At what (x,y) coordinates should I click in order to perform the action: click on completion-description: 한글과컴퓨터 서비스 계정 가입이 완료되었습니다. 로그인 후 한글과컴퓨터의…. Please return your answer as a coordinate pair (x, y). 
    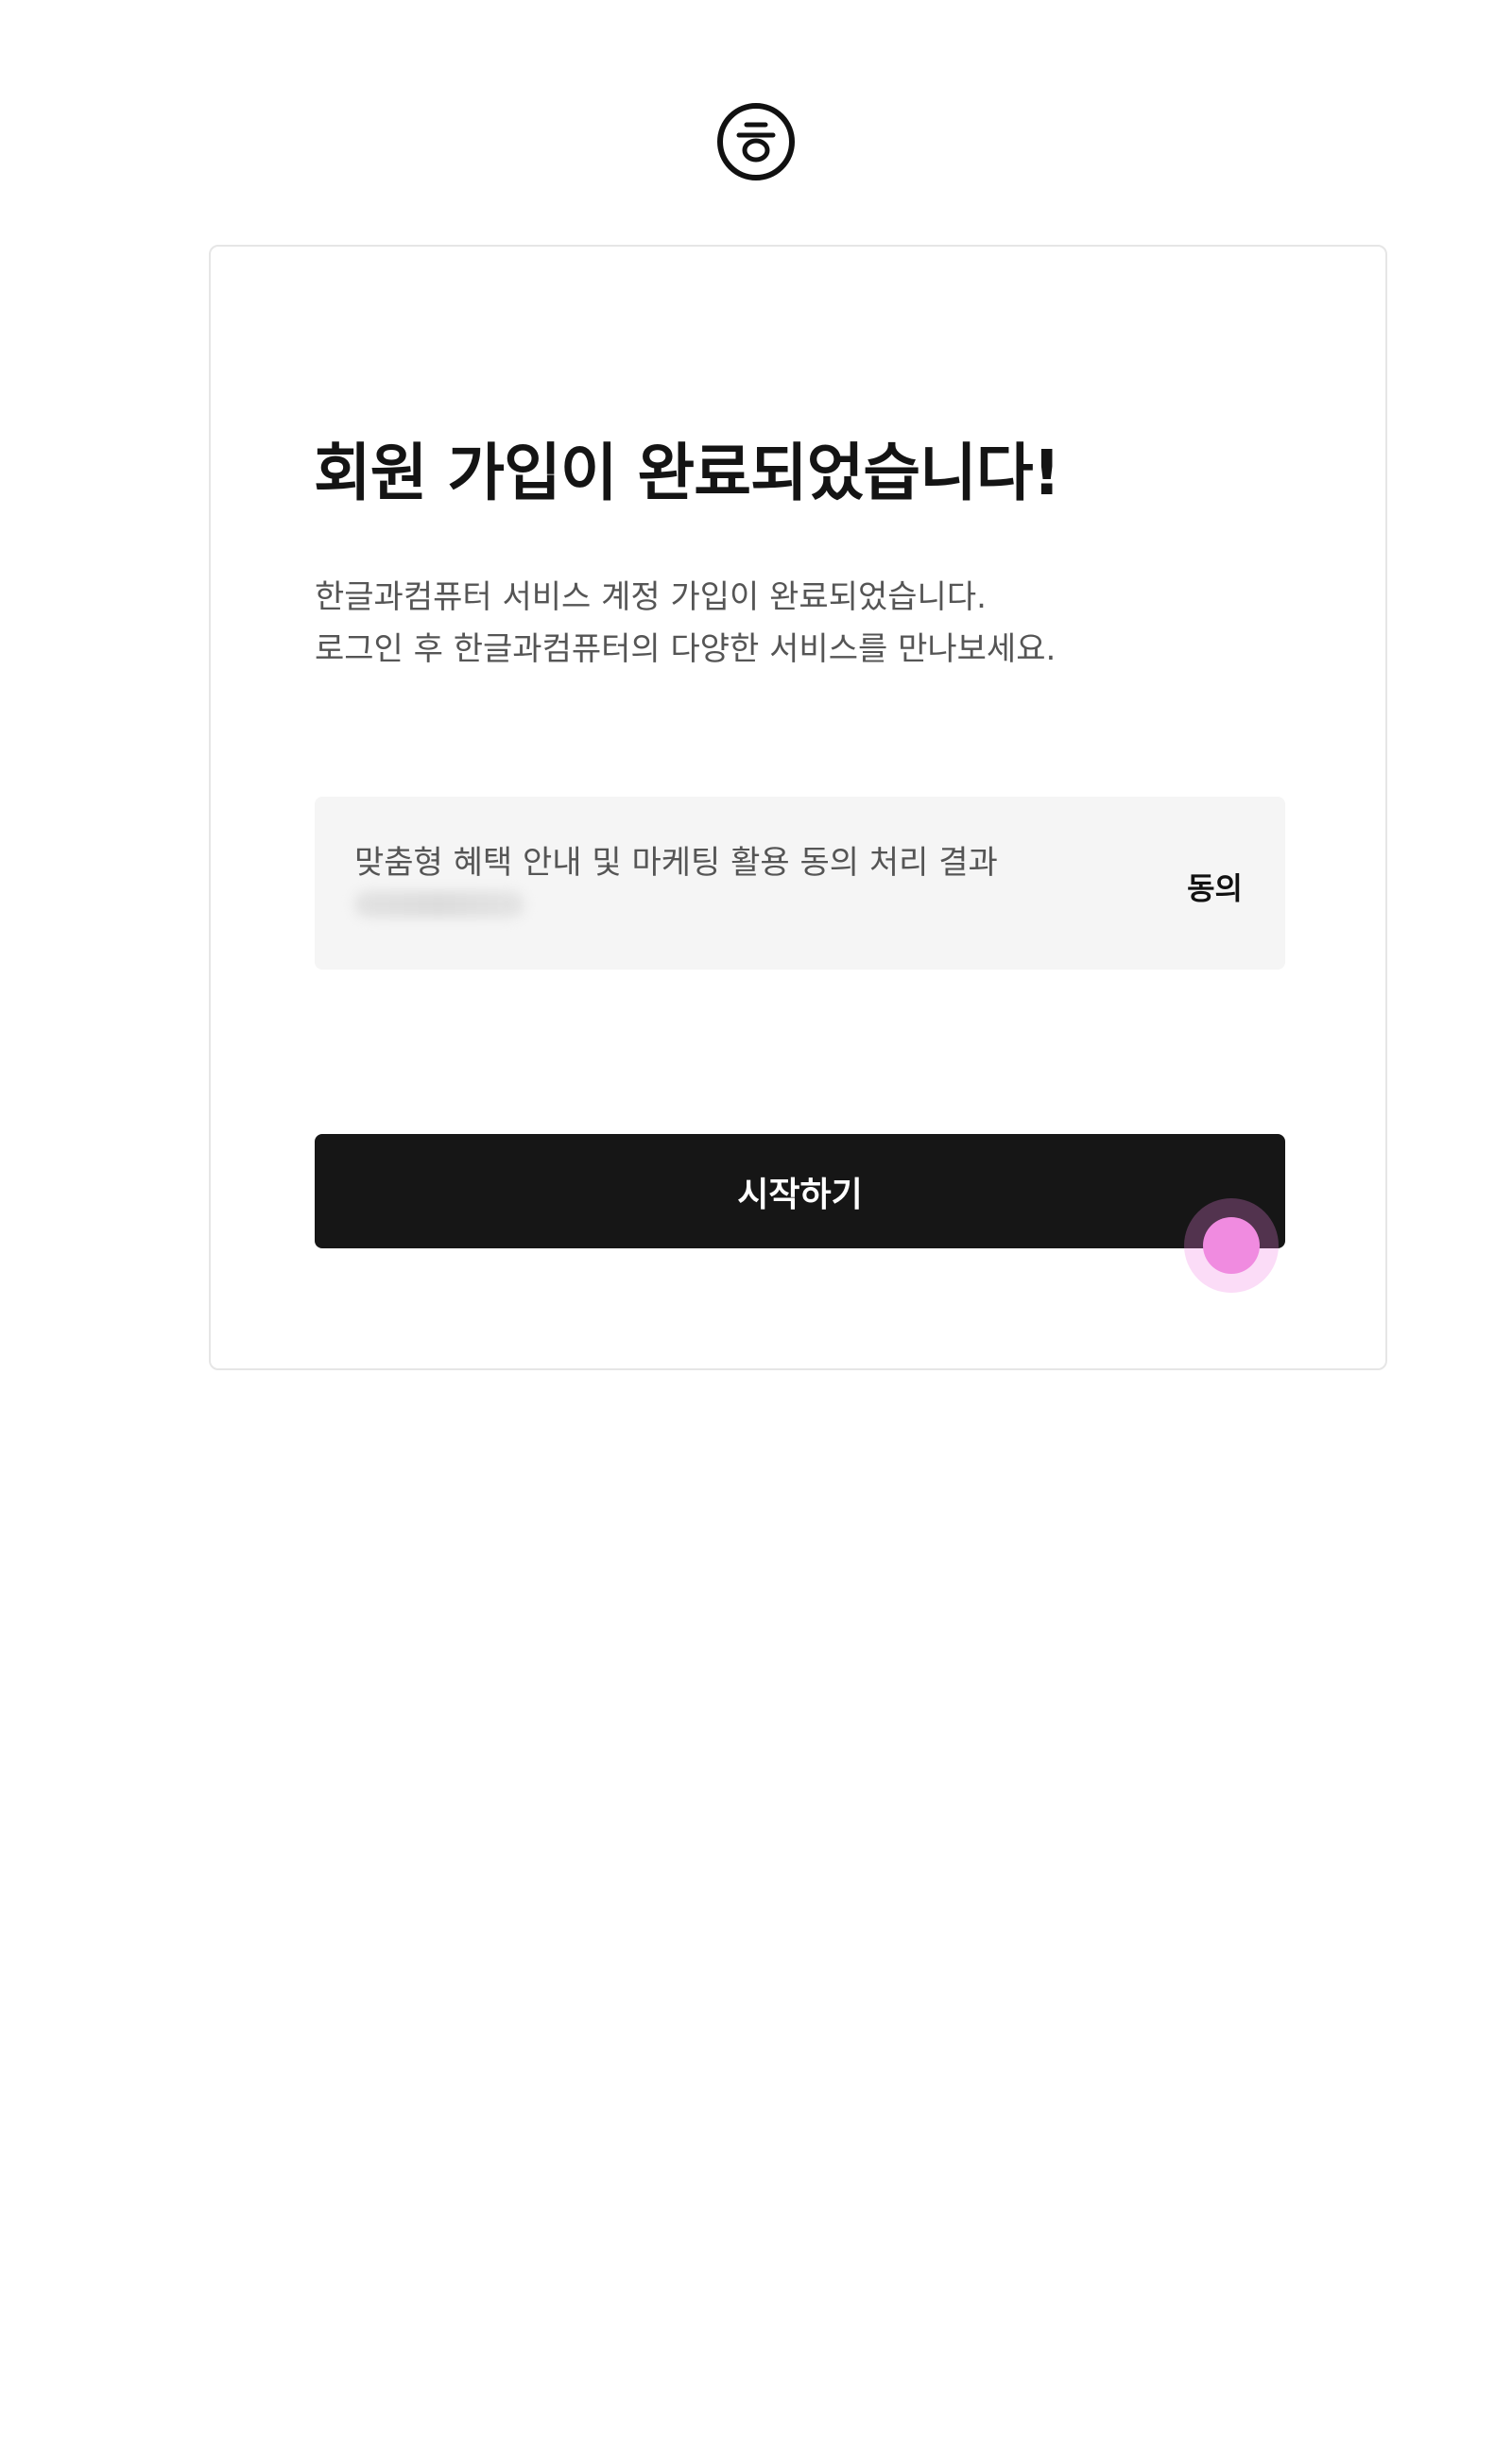
    Looking at the image, I should click on (685, 624).